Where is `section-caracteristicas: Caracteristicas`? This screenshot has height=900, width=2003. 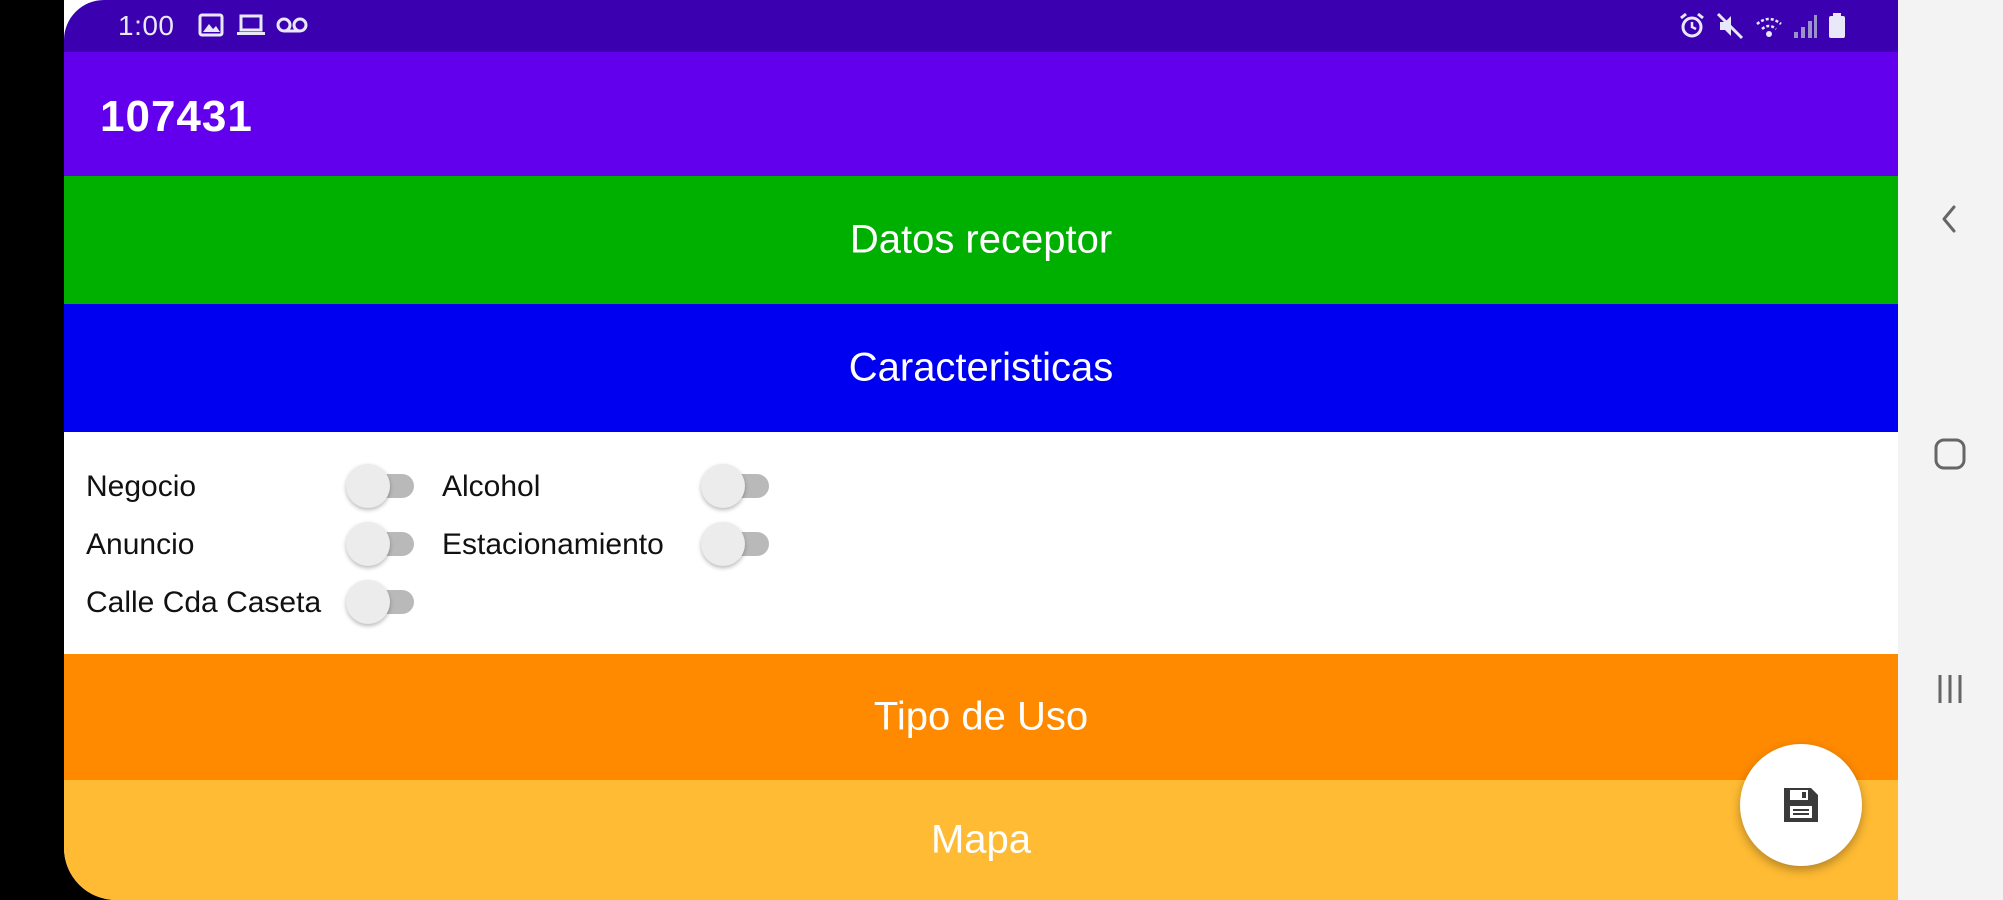 section-caracteristicas: Caracteristicas is located at coordinates (981, 368).